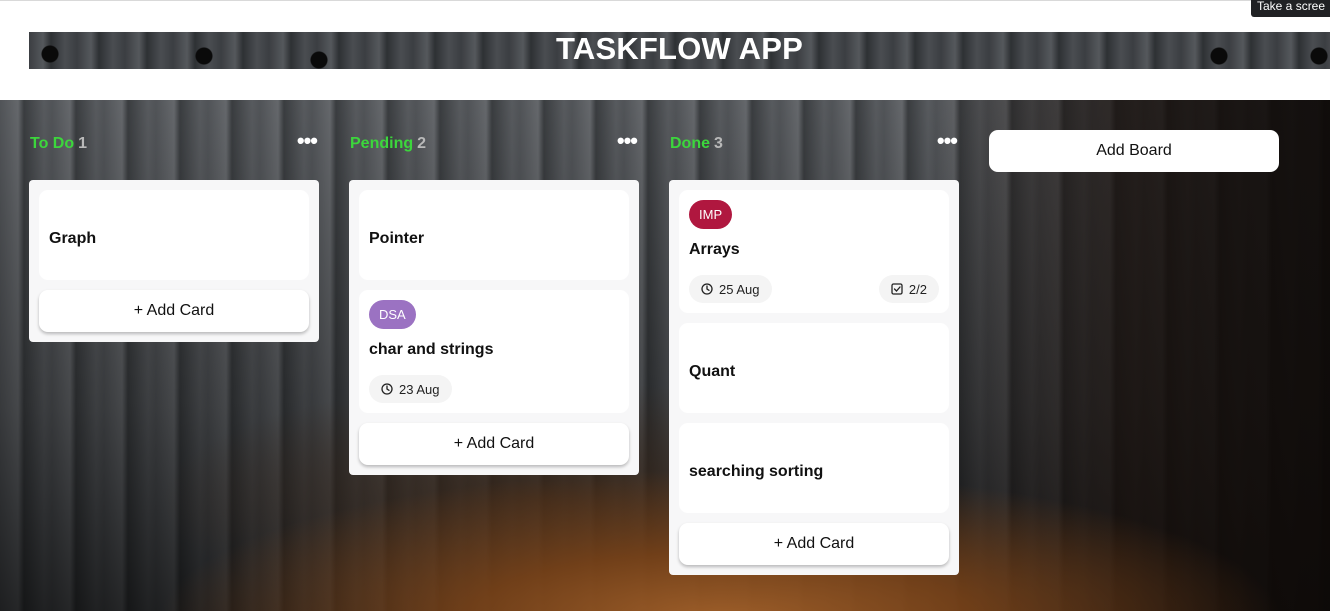 The width and height of the screenshot is (1330, 611). Describe the element at coordinates (714, 249) in the screenshot. I see `card-title: Arrays` at that location.